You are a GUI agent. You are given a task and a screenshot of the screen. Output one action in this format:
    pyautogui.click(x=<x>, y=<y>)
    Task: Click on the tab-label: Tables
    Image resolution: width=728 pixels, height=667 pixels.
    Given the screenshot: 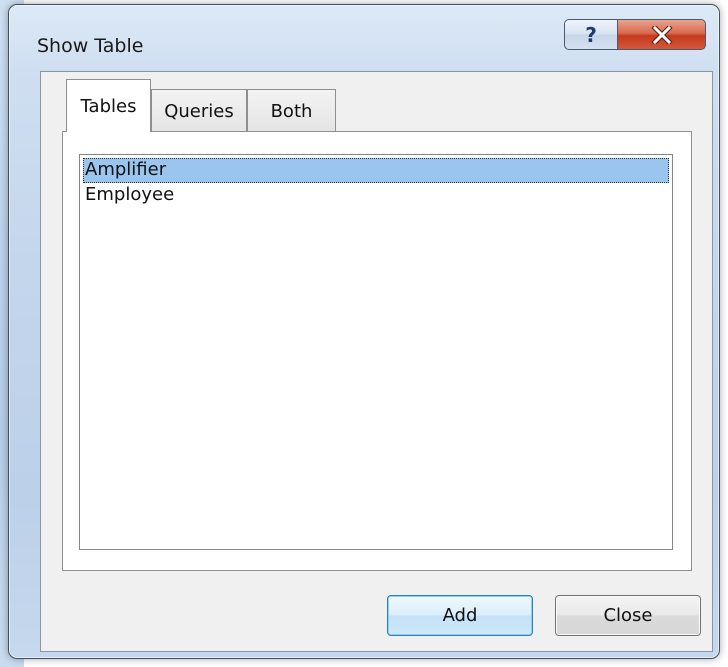 What is the action you would take?
    pyautogui.click(x=108, y=106)
    